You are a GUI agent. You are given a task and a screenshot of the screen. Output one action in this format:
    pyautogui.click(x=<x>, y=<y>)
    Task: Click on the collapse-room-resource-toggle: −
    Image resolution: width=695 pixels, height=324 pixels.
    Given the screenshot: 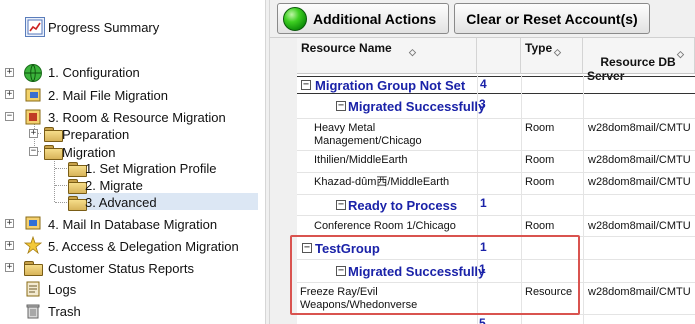 What is the action you would take?
    pyautogui.click(x=9, y=116)
    